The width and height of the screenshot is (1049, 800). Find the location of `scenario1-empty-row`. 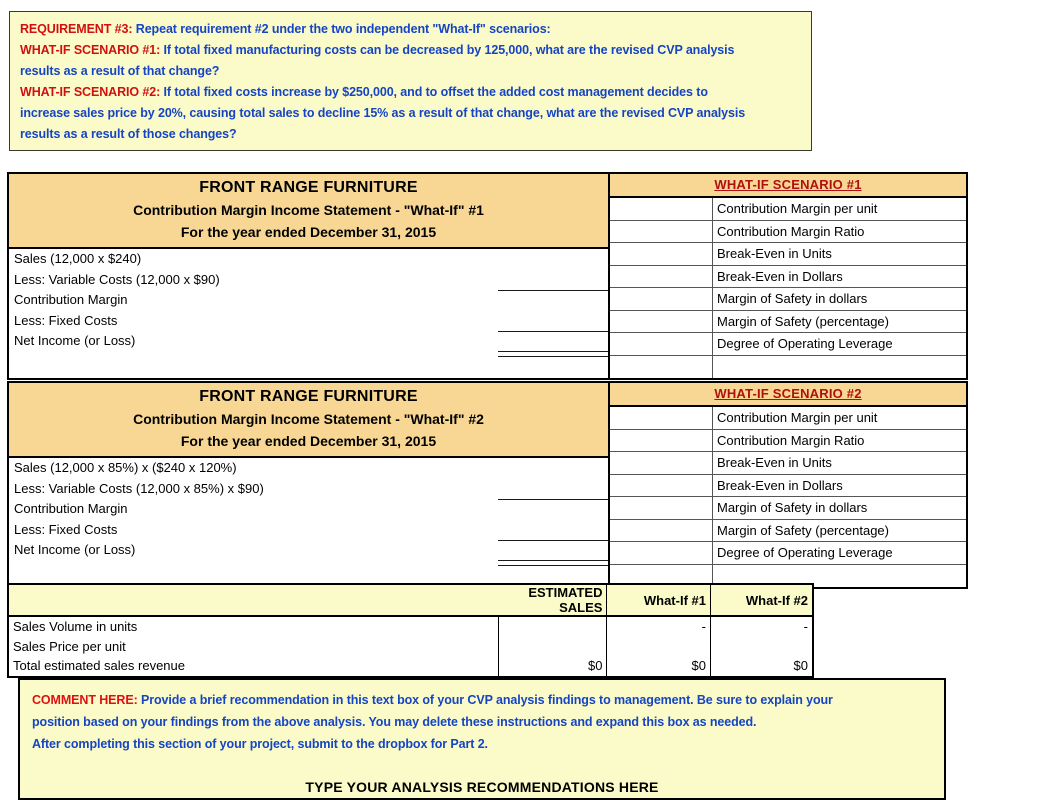

scenario1-empty-row is located at coordinates (788, 366).